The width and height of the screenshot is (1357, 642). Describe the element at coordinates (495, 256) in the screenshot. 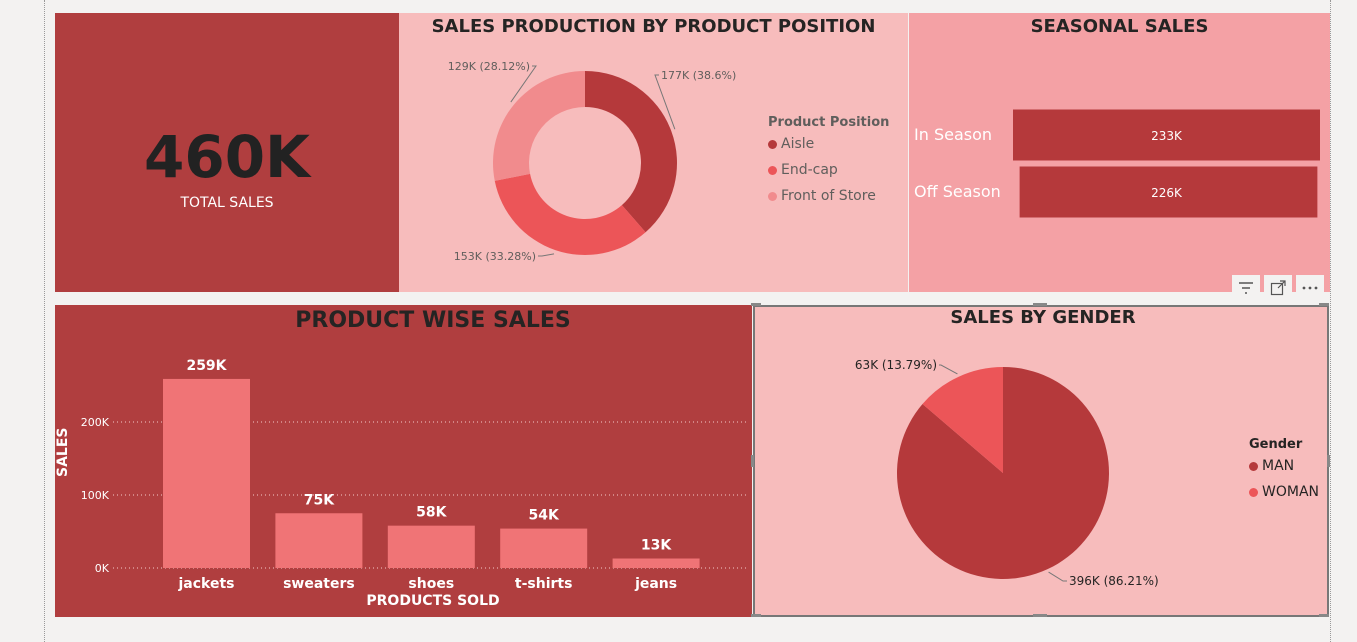

I see `donut-data-label: 153K (33.28%)` at that location.